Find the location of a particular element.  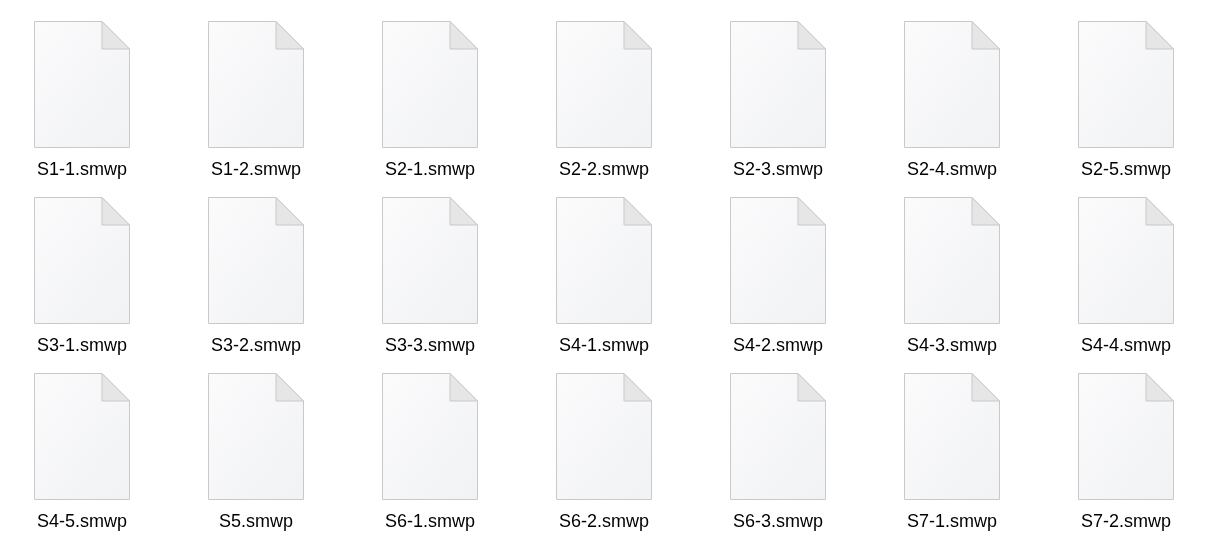

file-name: S1-1.smwp is located at coordinates (82, 169).